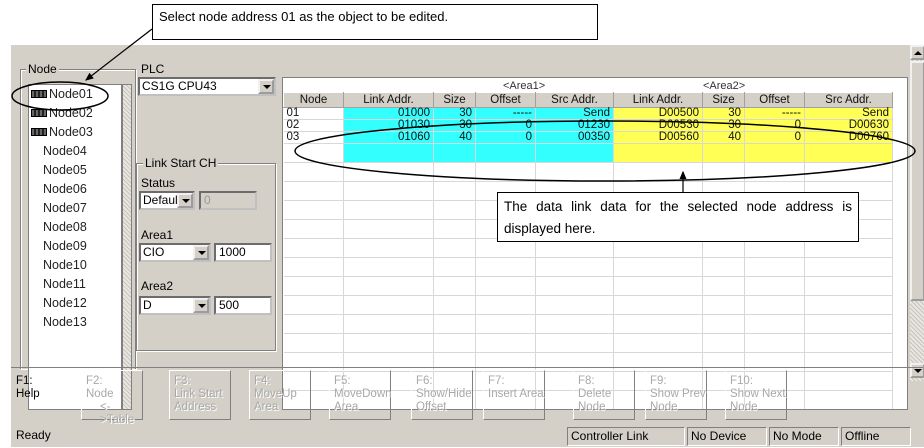 The image size is (924, 448). What do you see at coordinates (200, 395) in the screenshot?
I see `fkey-3-button: F3: Link Start Address` at bounding box center [200, 395].